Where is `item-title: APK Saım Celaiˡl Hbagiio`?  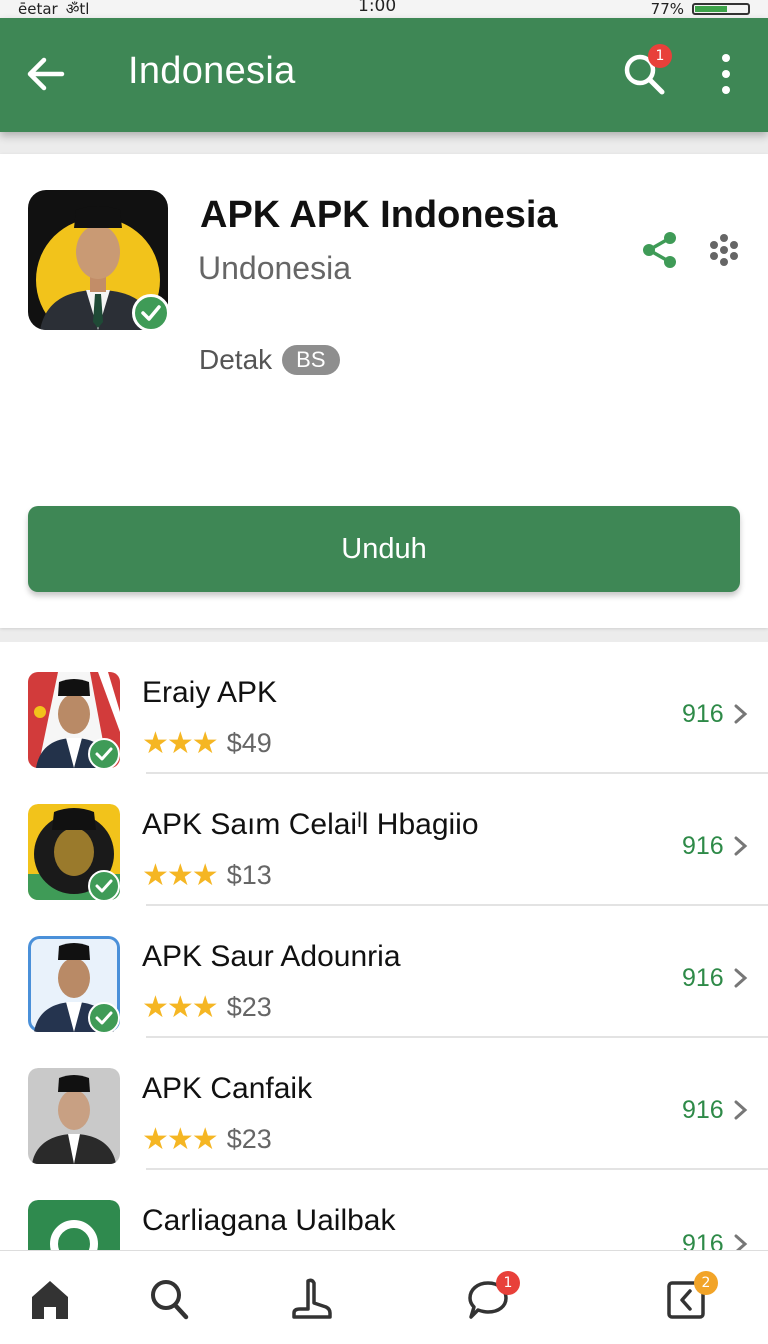 item-title: APK Saım Celaiˡl Hbagiio is located at coordinates (310, 824).